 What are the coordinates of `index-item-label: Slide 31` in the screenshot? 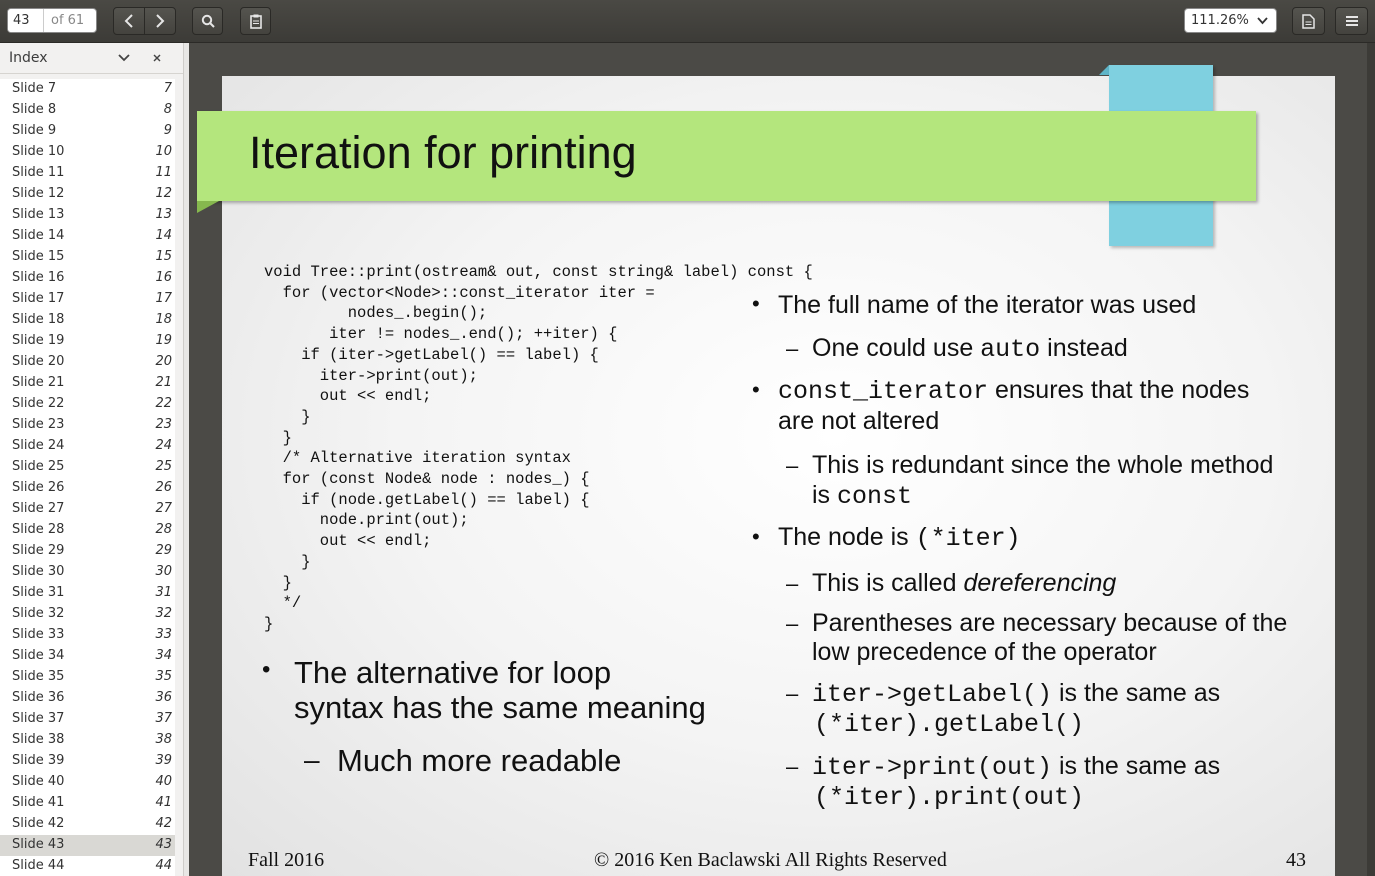 It's located at (38, 592).